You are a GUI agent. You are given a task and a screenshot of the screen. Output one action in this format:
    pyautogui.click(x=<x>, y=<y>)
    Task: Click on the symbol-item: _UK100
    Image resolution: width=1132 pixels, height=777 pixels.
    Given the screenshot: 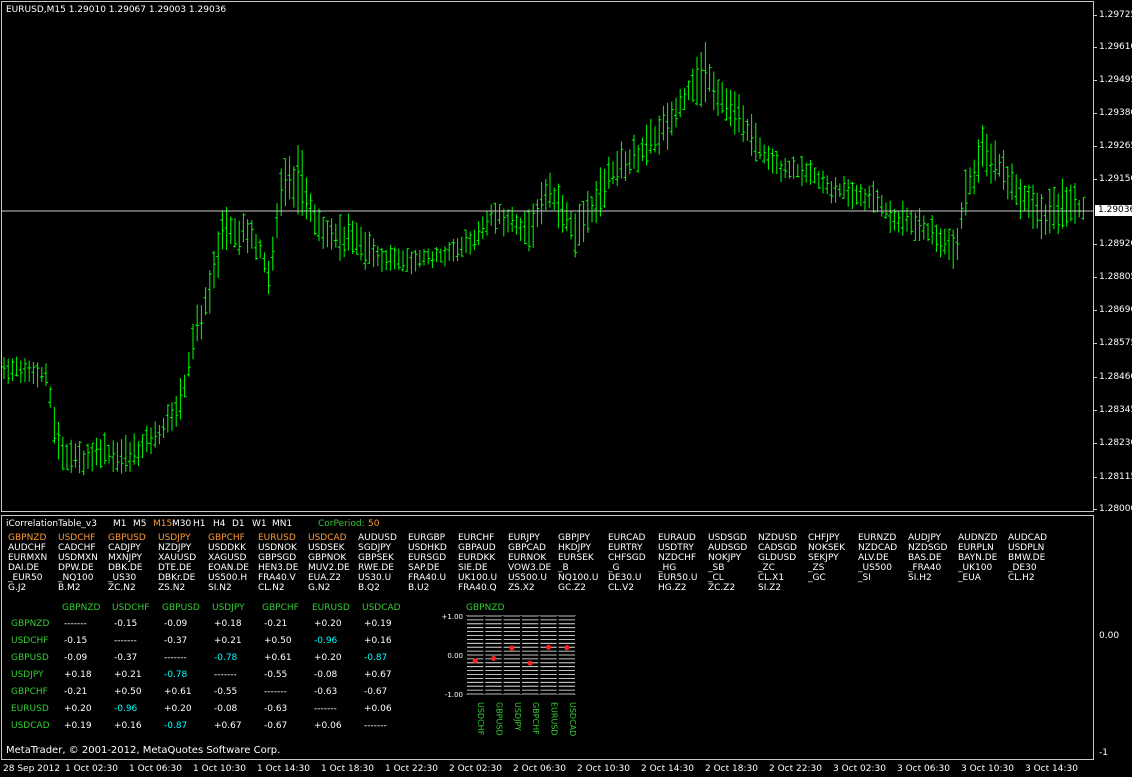 What is the action you would take?
    pyautogui.click(x=975, y=568)
    